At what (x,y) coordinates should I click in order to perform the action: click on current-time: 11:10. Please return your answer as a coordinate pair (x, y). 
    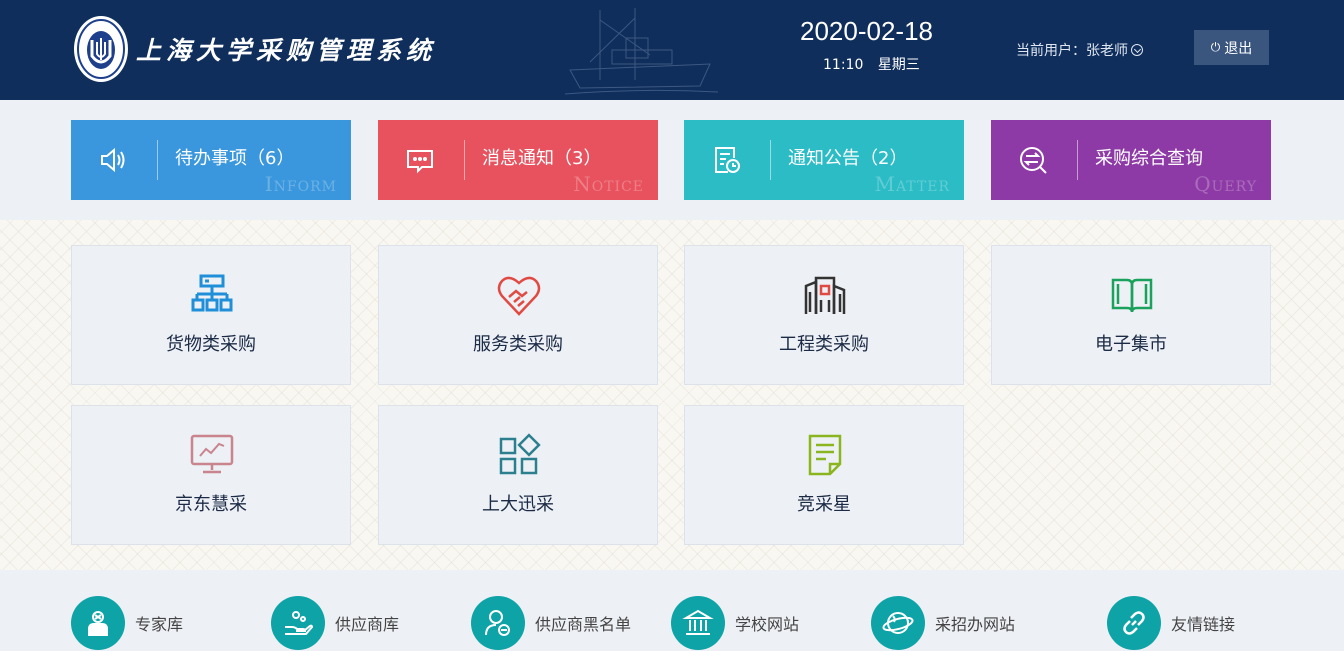
    Looking at the image, I should click on (843, 65).